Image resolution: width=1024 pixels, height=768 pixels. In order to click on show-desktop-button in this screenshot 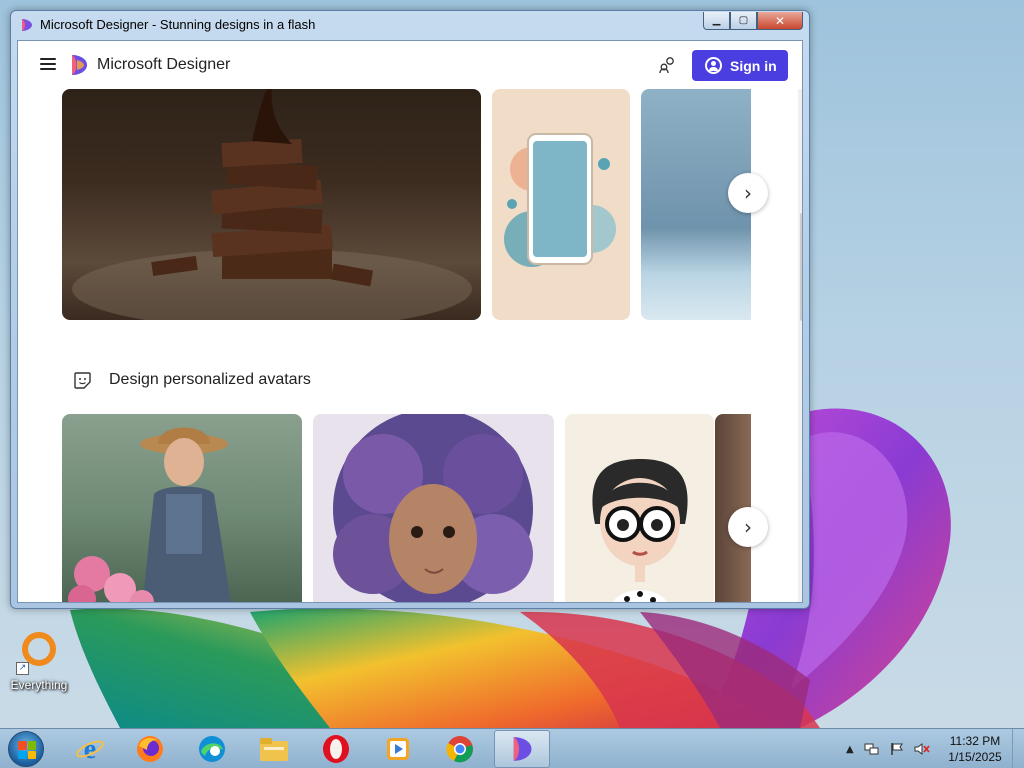, I will do `click(1018, 748)`.